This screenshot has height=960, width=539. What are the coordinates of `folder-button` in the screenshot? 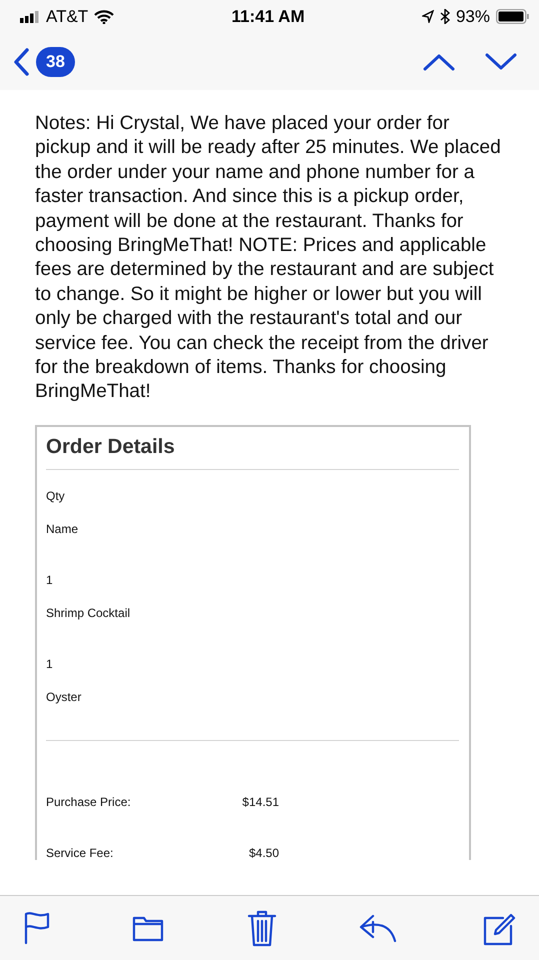 It's located at (148, 928).